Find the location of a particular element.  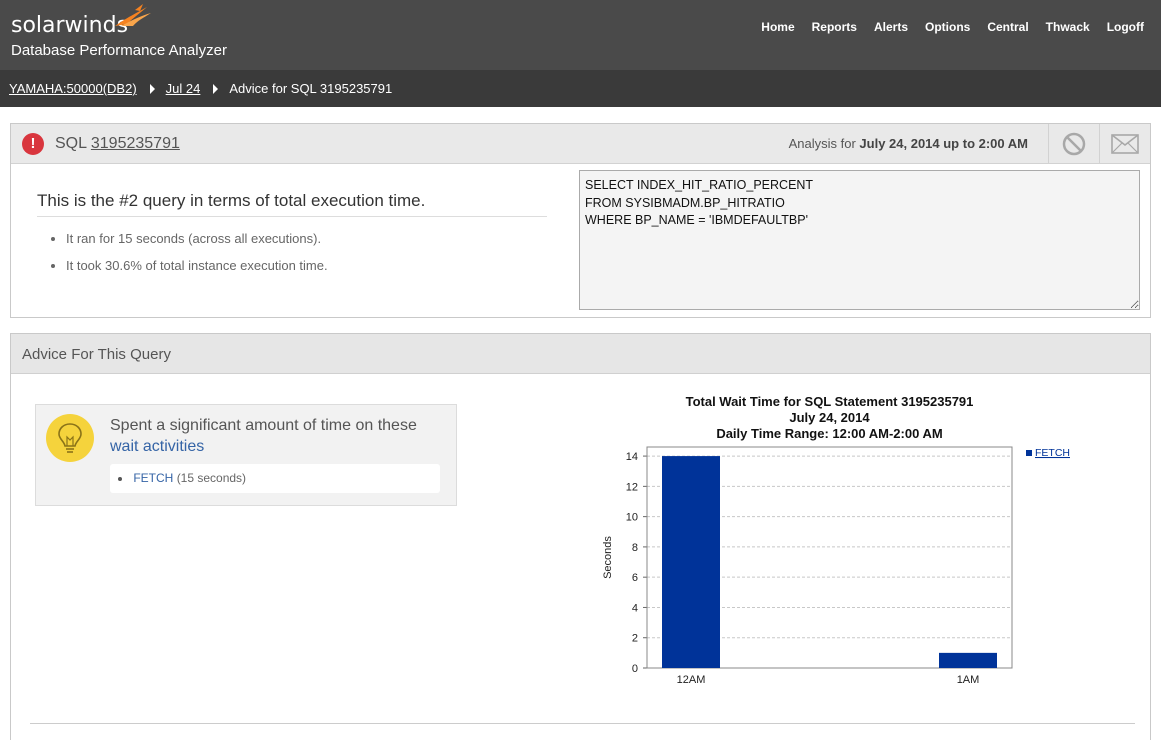

breadcrumb-current: Advice for SQL 3195235791 is located at coordinates (311, 88).